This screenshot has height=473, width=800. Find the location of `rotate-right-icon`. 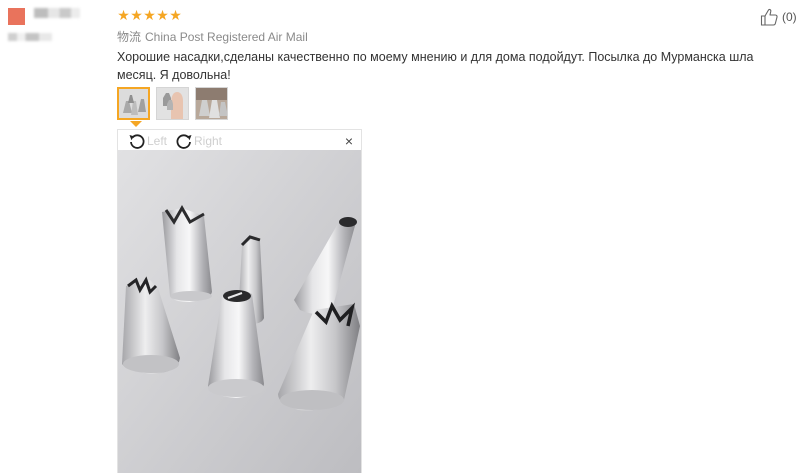

rotate-right-icon is located at coordinates (184, 141).